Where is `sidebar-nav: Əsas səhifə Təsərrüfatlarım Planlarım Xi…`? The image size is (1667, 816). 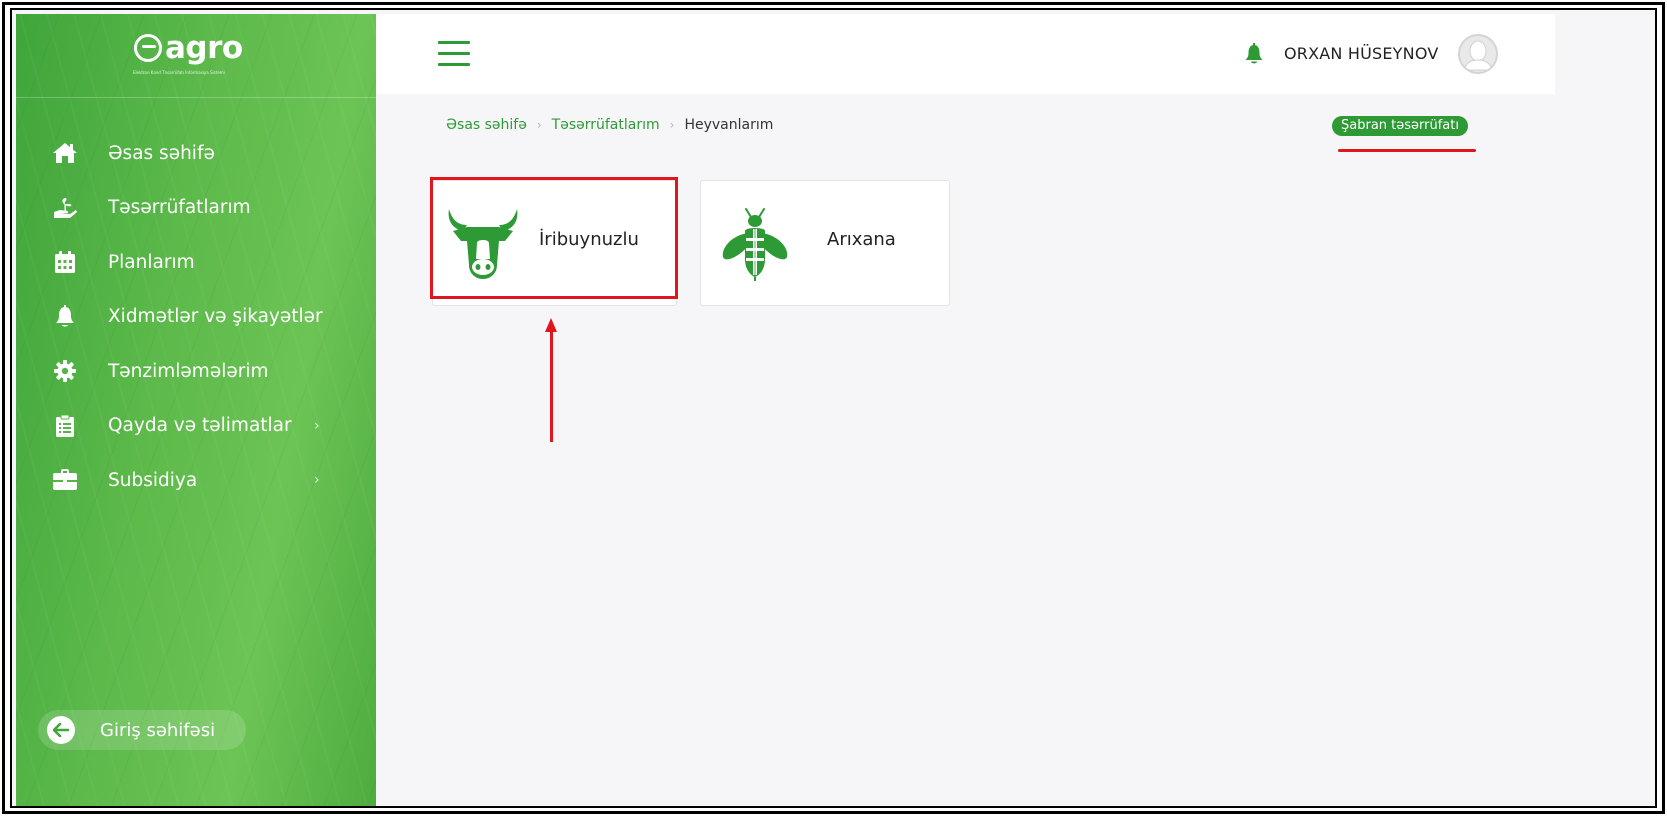
sidebar-nav: Əsas səhifə Təsərrüfatlarım Planlarım Xi… is located at coordinates (196, 317).